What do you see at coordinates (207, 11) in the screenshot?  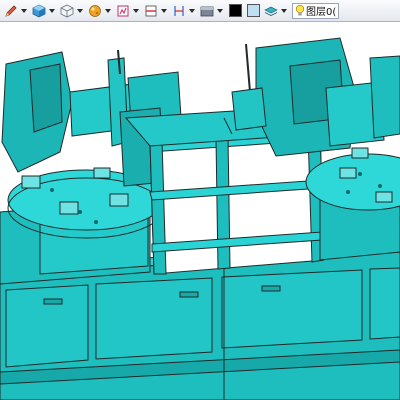 I see `display-style-icon` at bounding box center [207, 11].